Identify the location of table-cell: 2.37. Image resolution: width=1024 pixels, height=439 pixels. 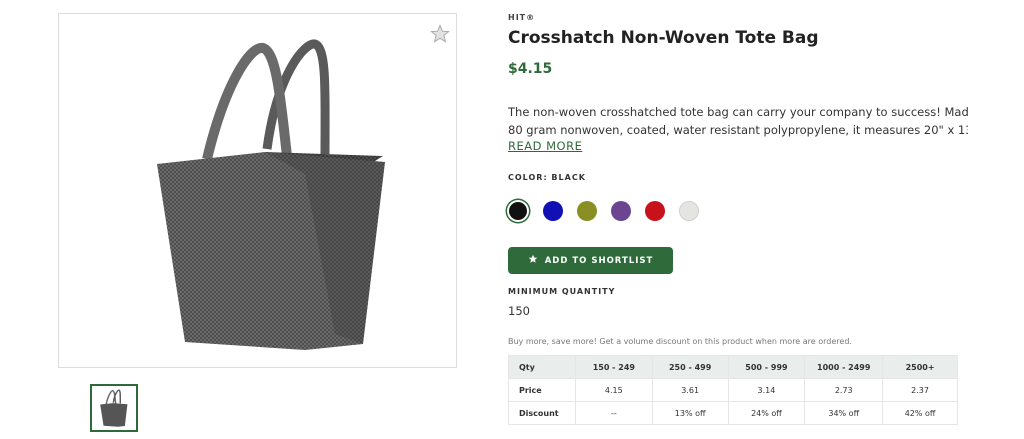
(920, 390).